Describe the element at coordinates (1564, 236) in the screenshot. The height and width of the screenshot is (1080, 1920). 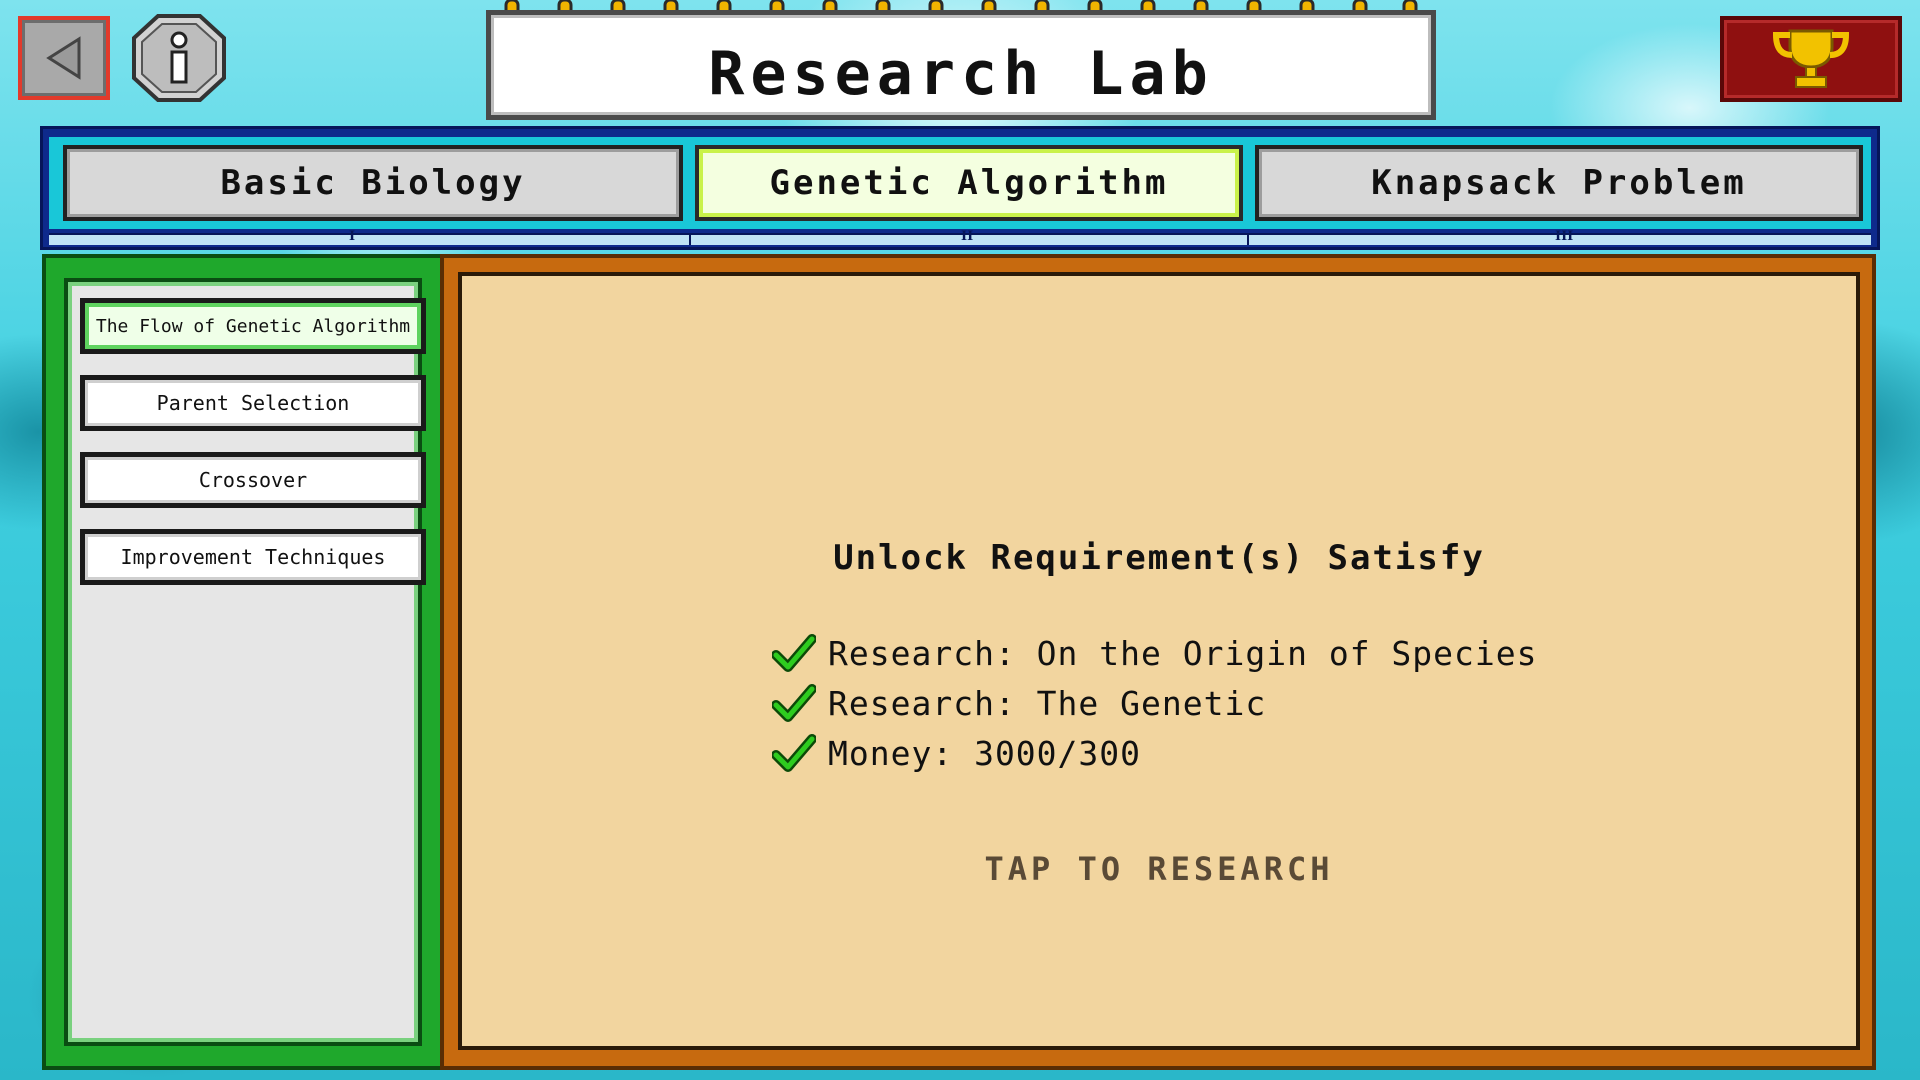
I see `tab-numeral-3: III` at that location.